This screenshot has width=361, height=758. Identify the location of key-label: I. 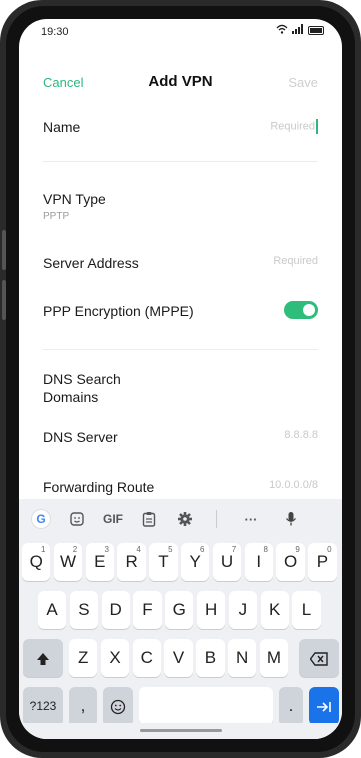
(259, 561).